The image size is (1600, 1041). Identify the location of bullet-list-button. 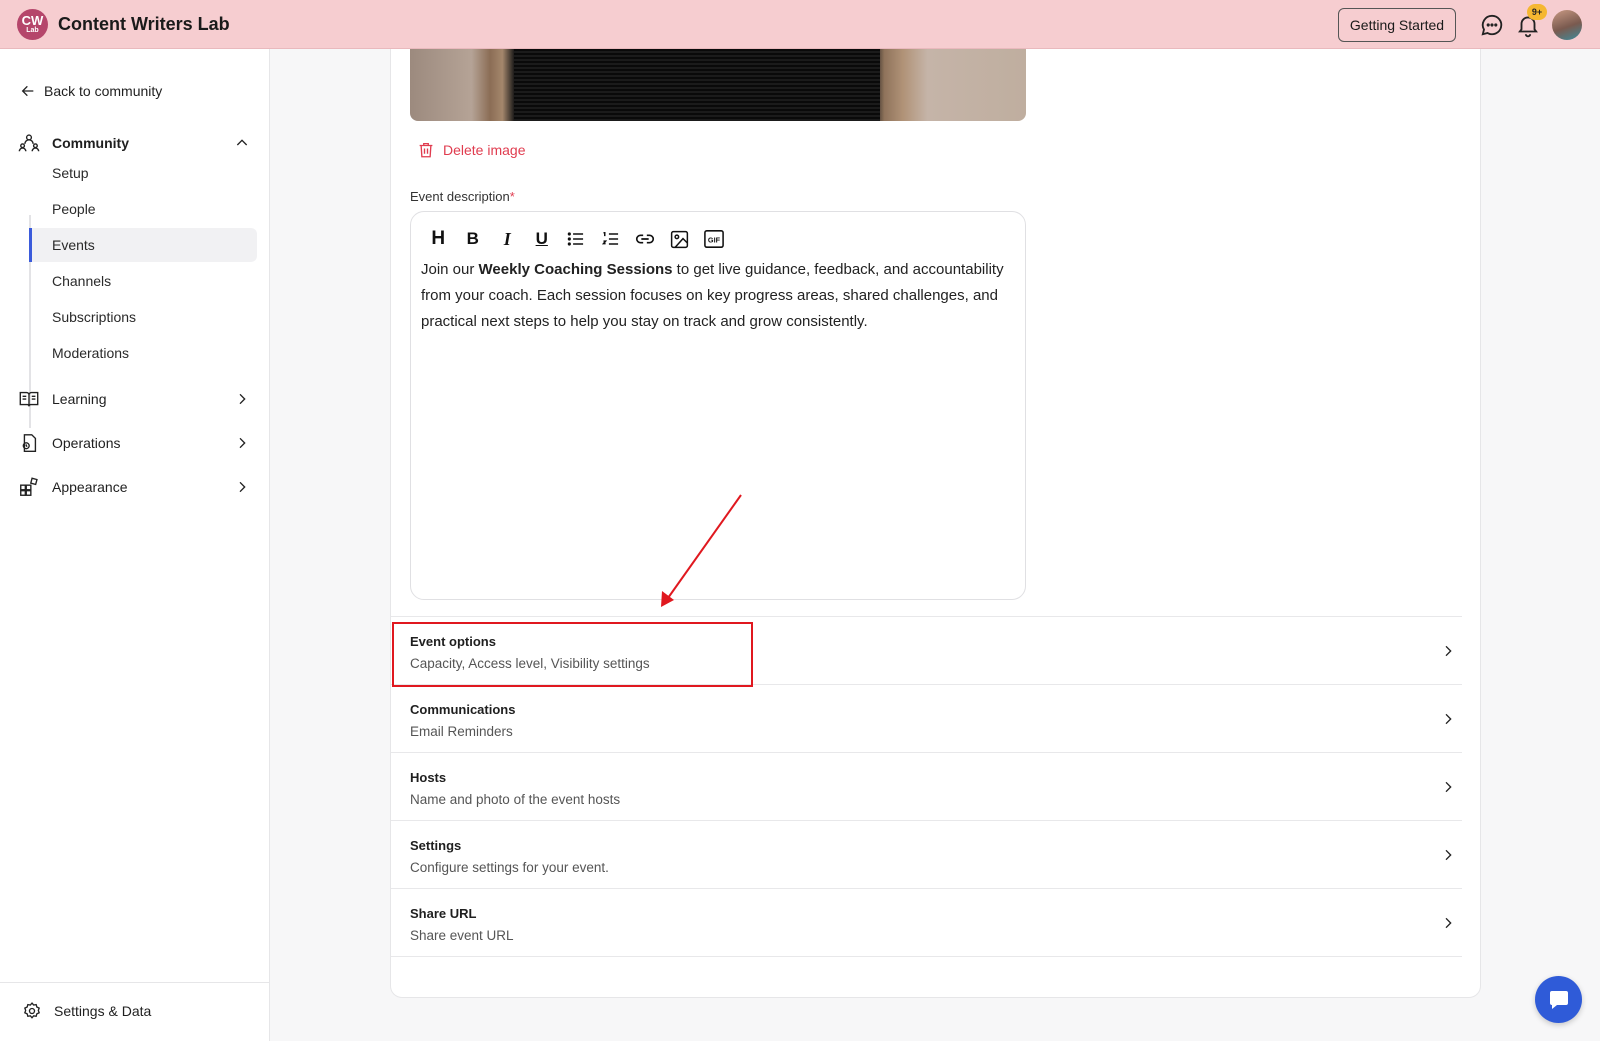
(576, 239).